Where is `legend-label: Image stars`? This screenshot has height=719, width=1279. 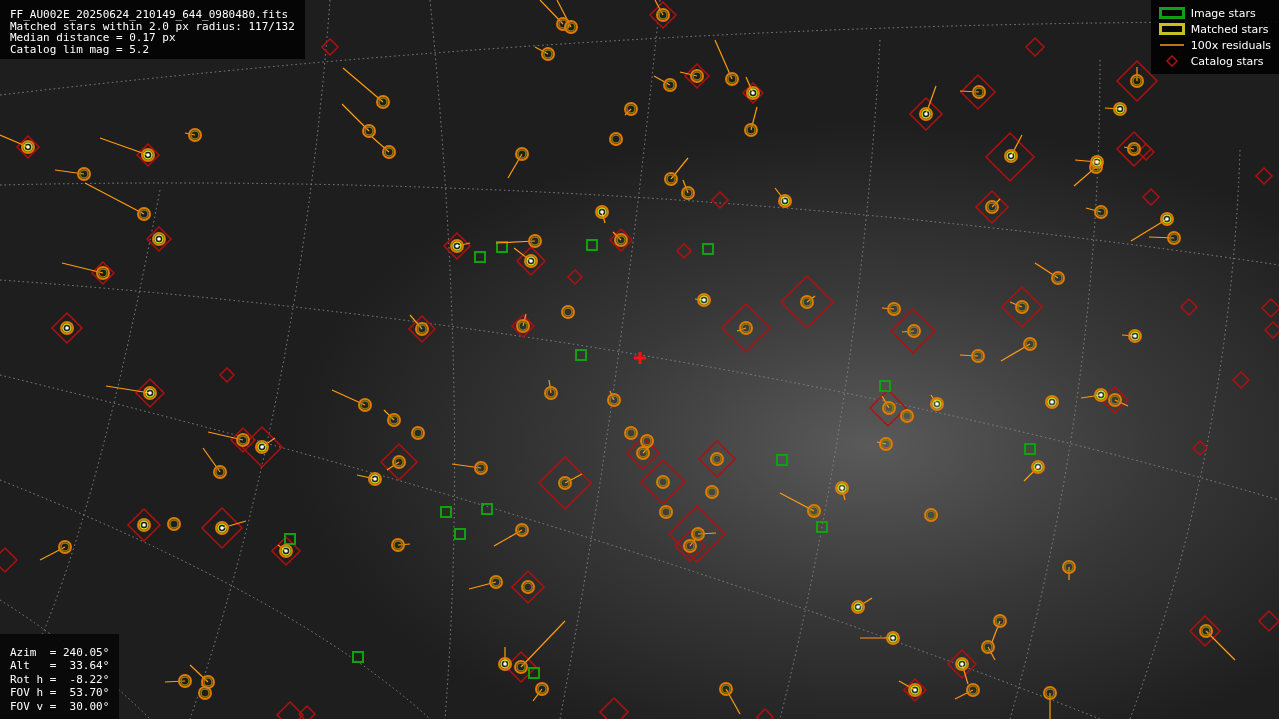 legend-label: Image stars is located at coordinates (1223, 13).